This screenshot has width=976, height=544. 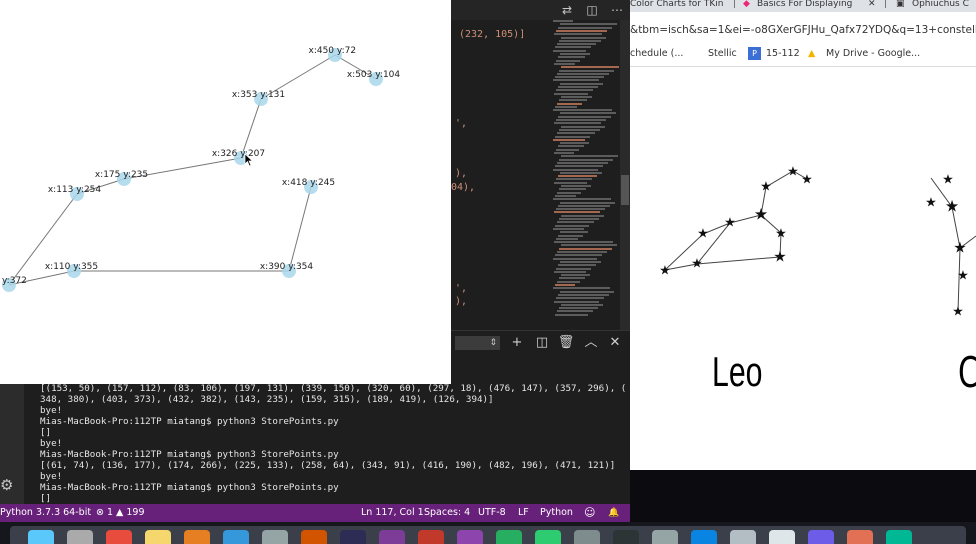 I want to click on constellation-label: C, so click(x=967, y=372).